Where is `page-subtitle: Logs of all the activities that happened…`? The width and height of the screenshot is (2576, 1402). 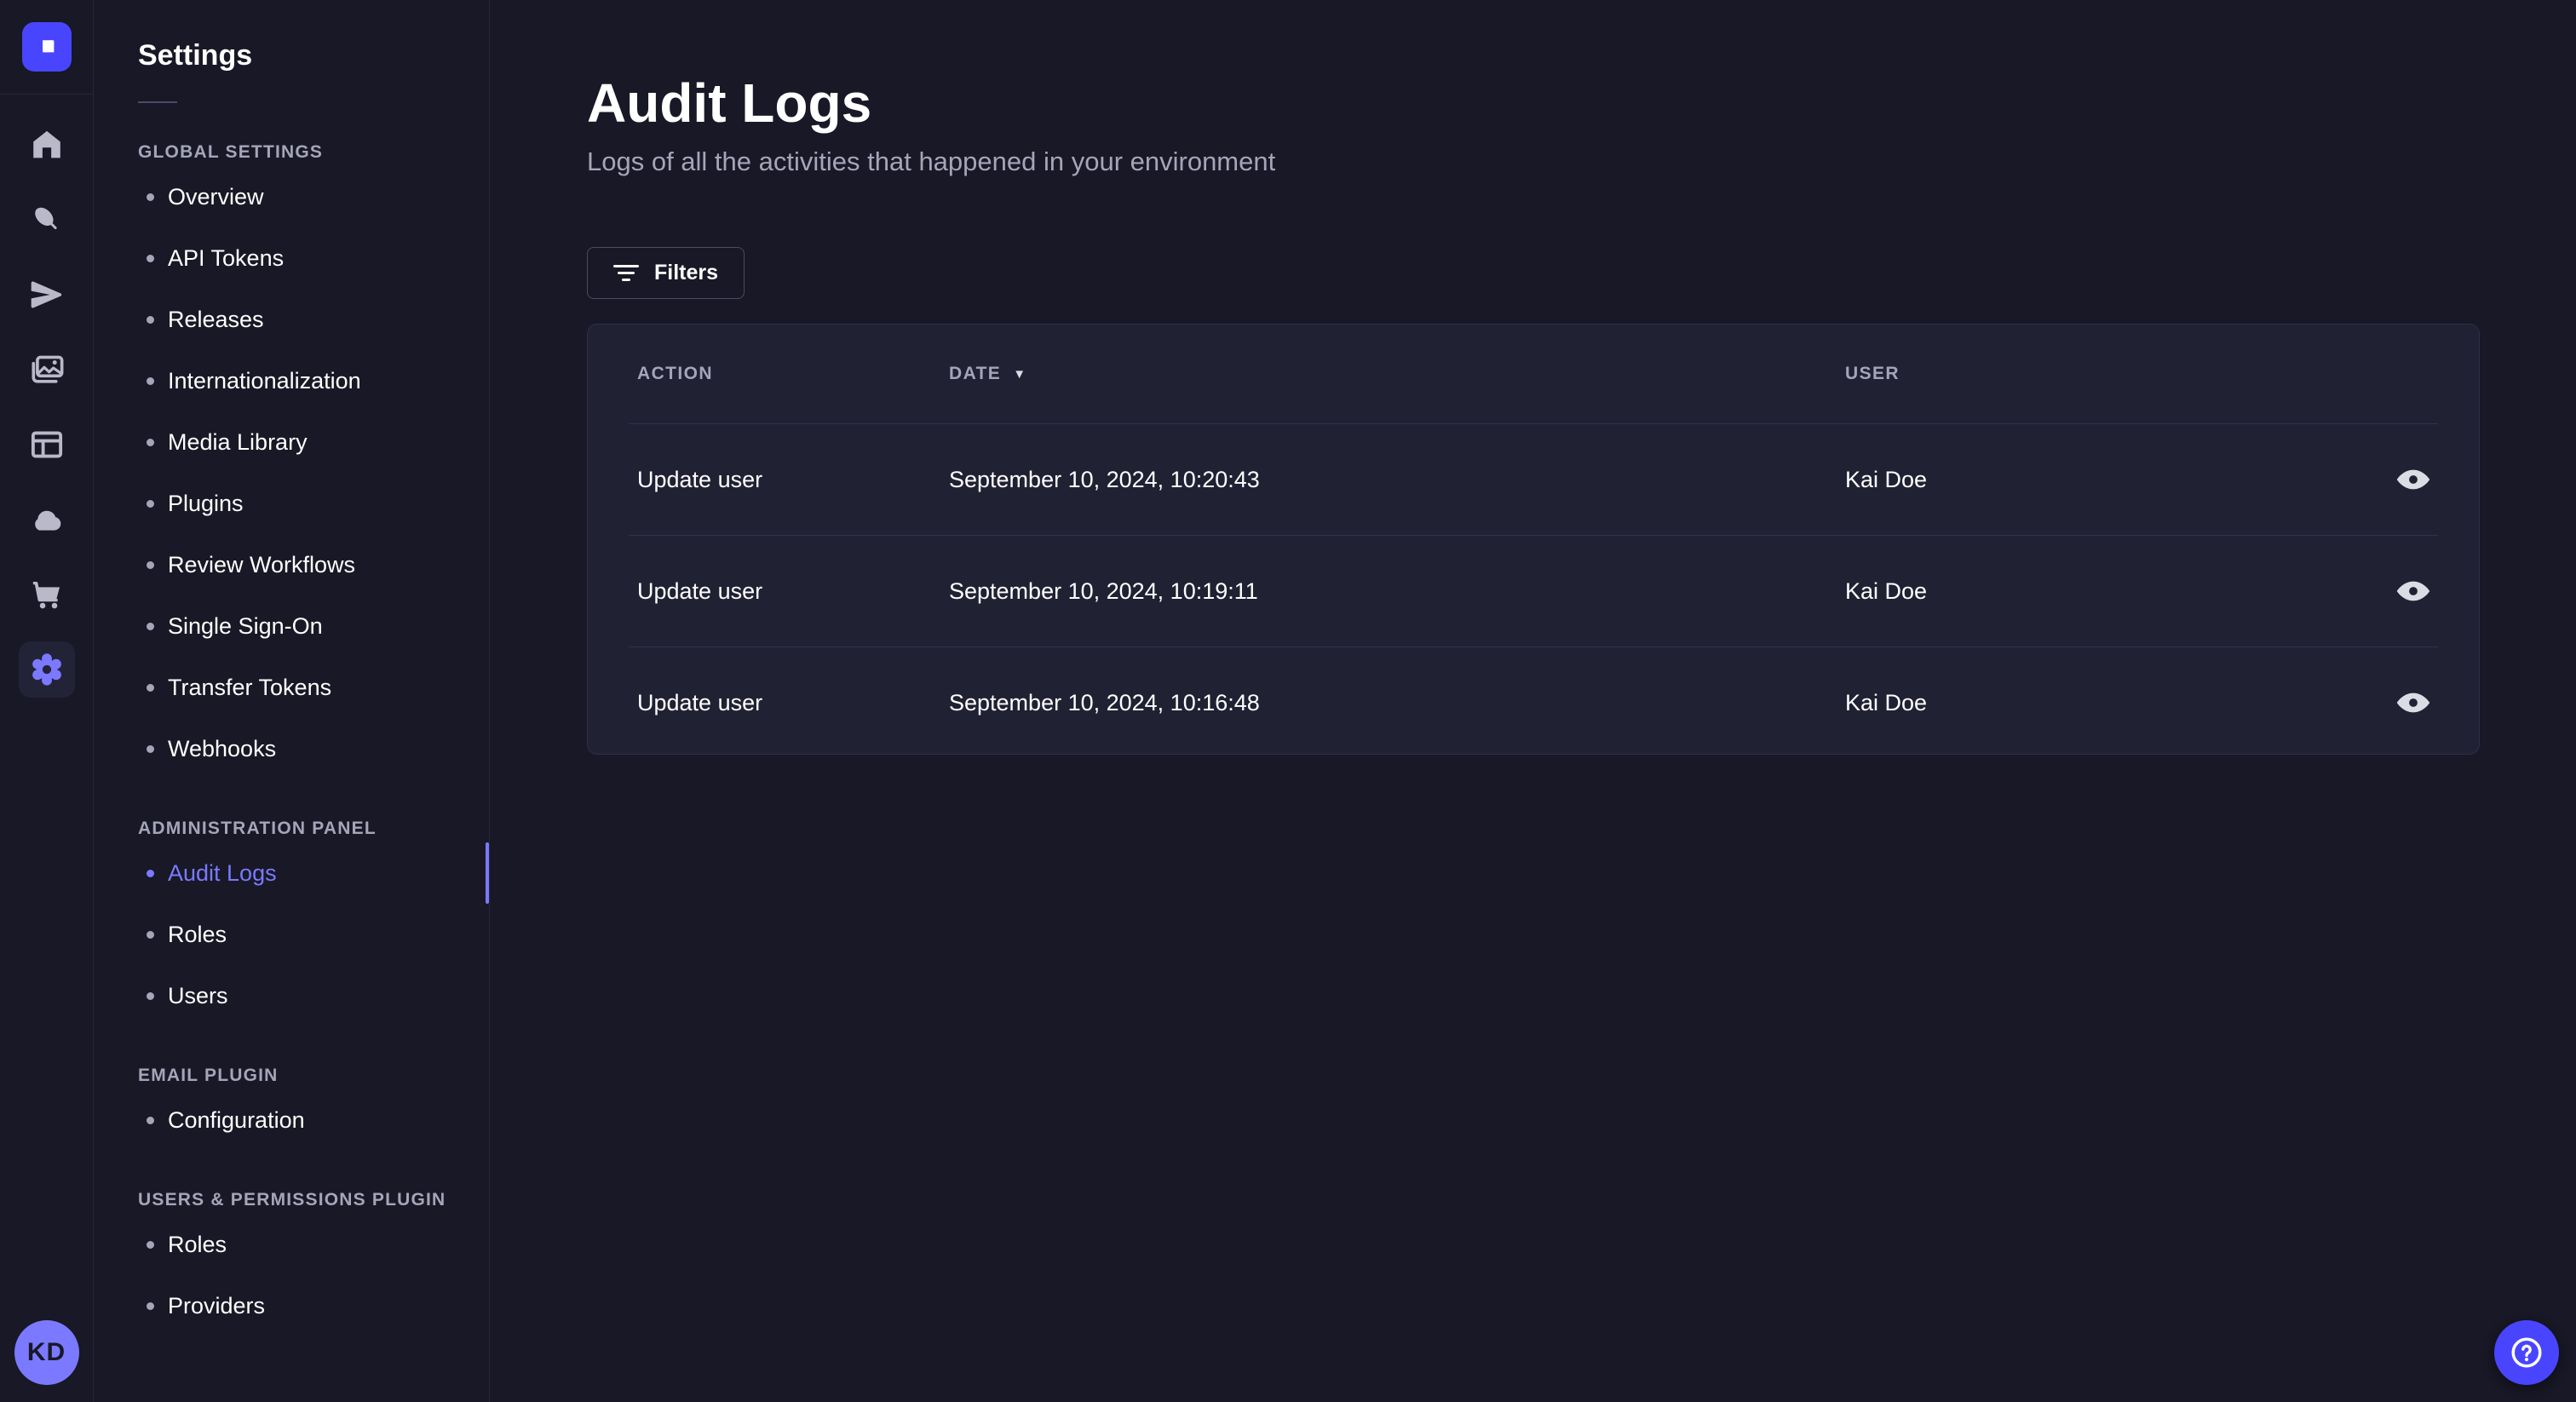 page-subtitle: Logs of all the activities that happened… is located at coordinates (931, 162).